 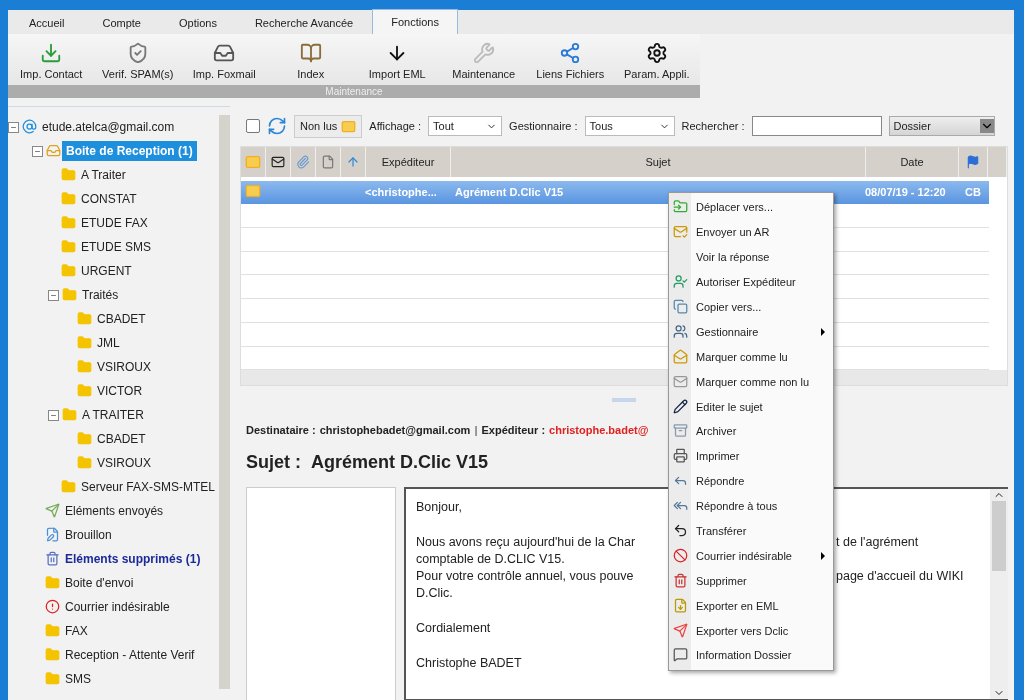 I want to click on folder-item: ETUDE FAX, so click(x=114, y=223).